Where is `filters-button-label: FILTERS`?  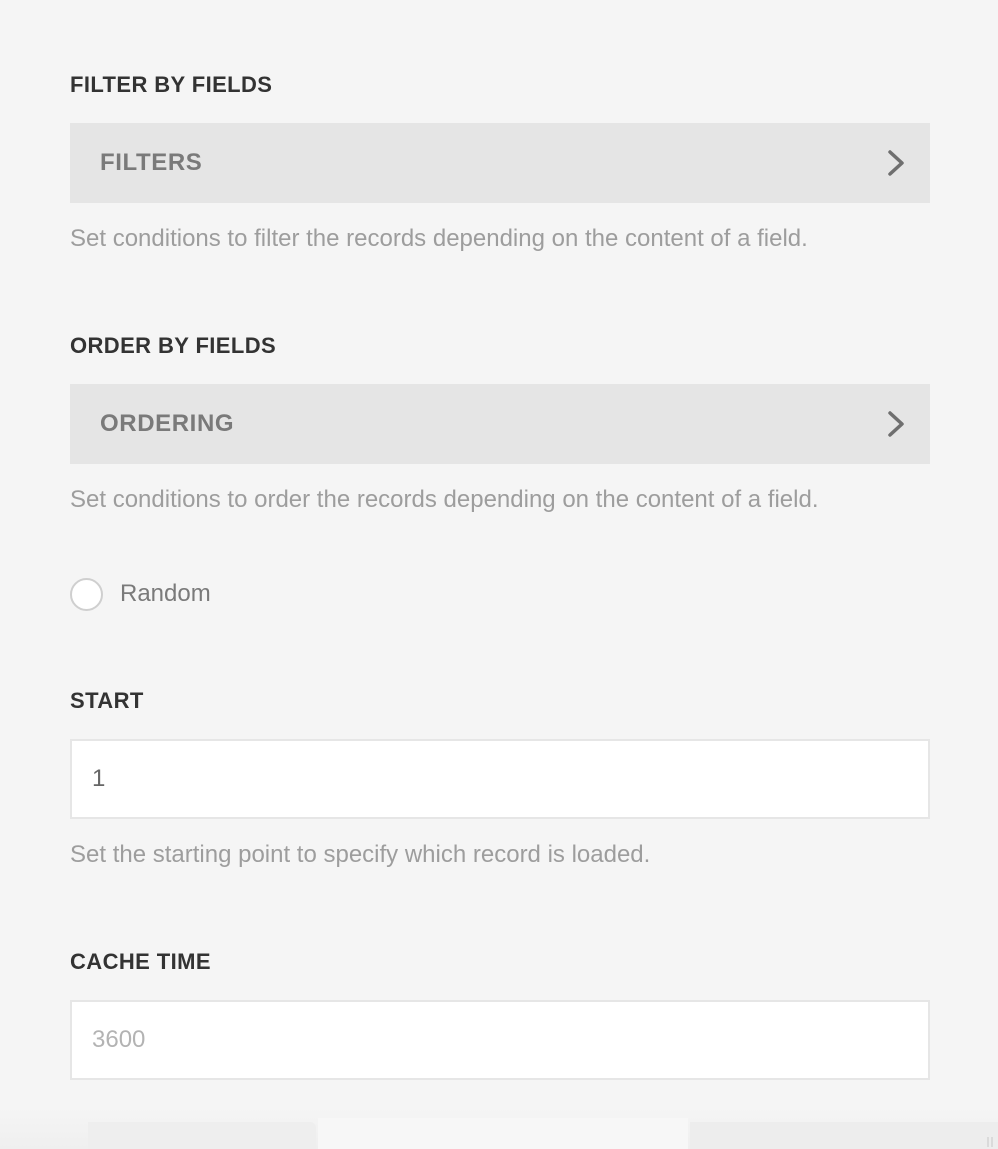
filters-button-label: FILTERS is located at coordinates (151, 162).